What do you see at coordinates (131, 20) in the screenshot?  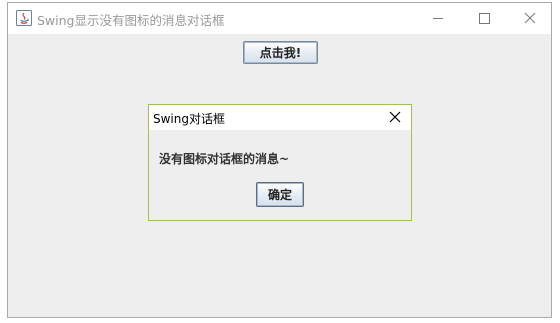 I see `window-title: Swing显示没有图标的消息对话框` at bounding box center [131, 20].